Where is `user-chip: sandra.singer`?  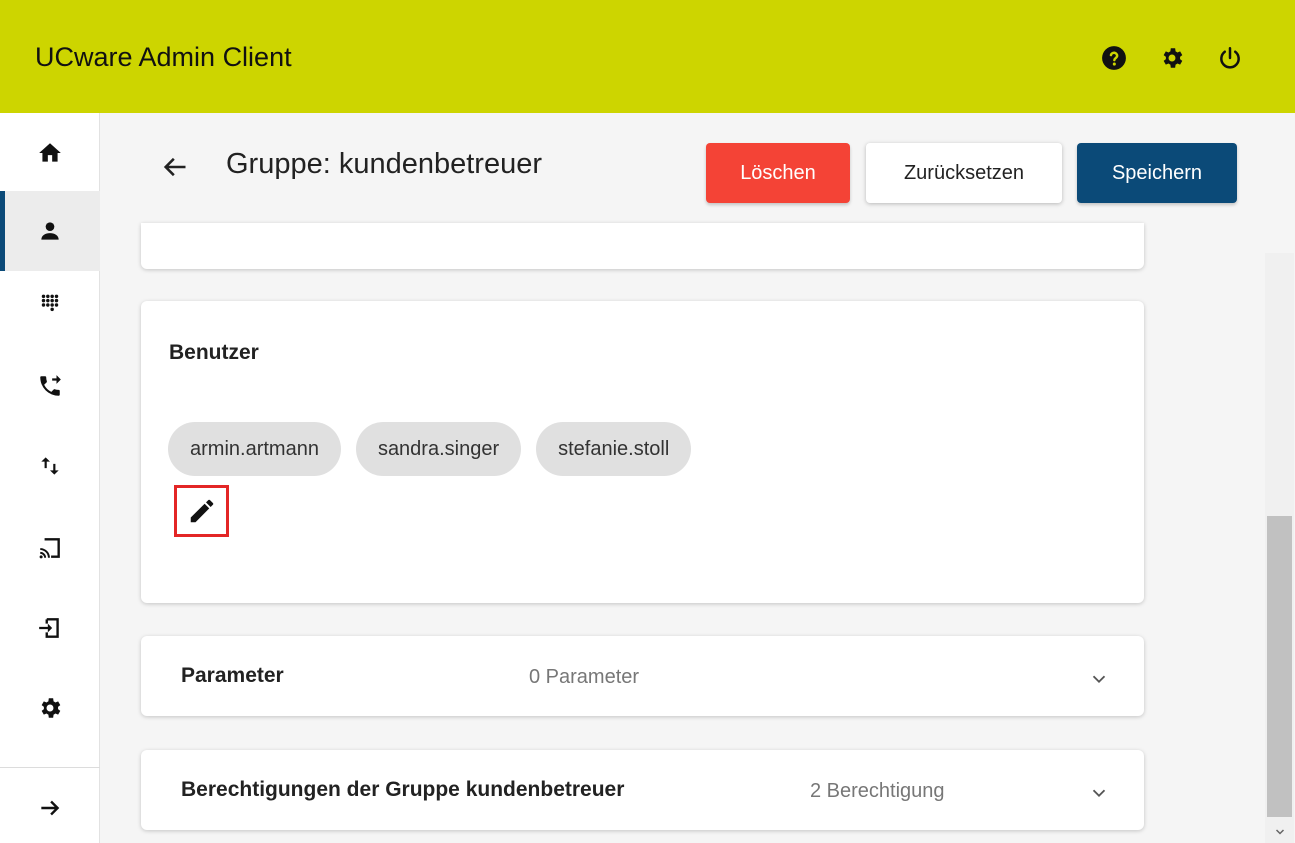 user-chip: sandra.singer is located at coordinates (438, 449).